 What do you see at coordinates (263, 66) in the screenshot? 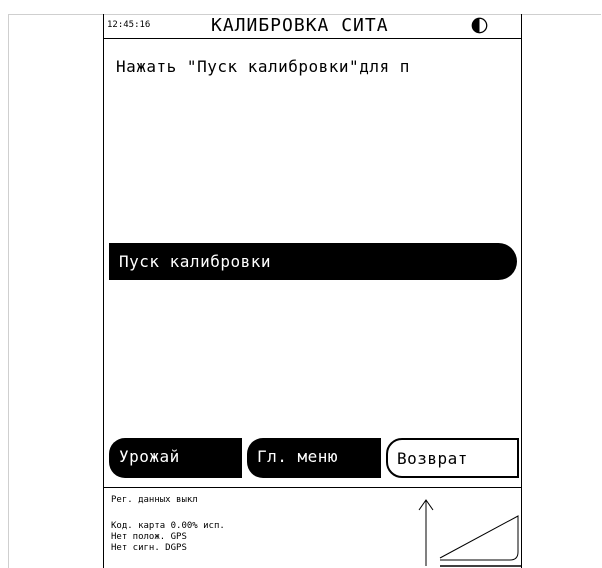
I see `instruction-text: Нажать "Пуск калибровки"для п` at bounding box center [263, 66].